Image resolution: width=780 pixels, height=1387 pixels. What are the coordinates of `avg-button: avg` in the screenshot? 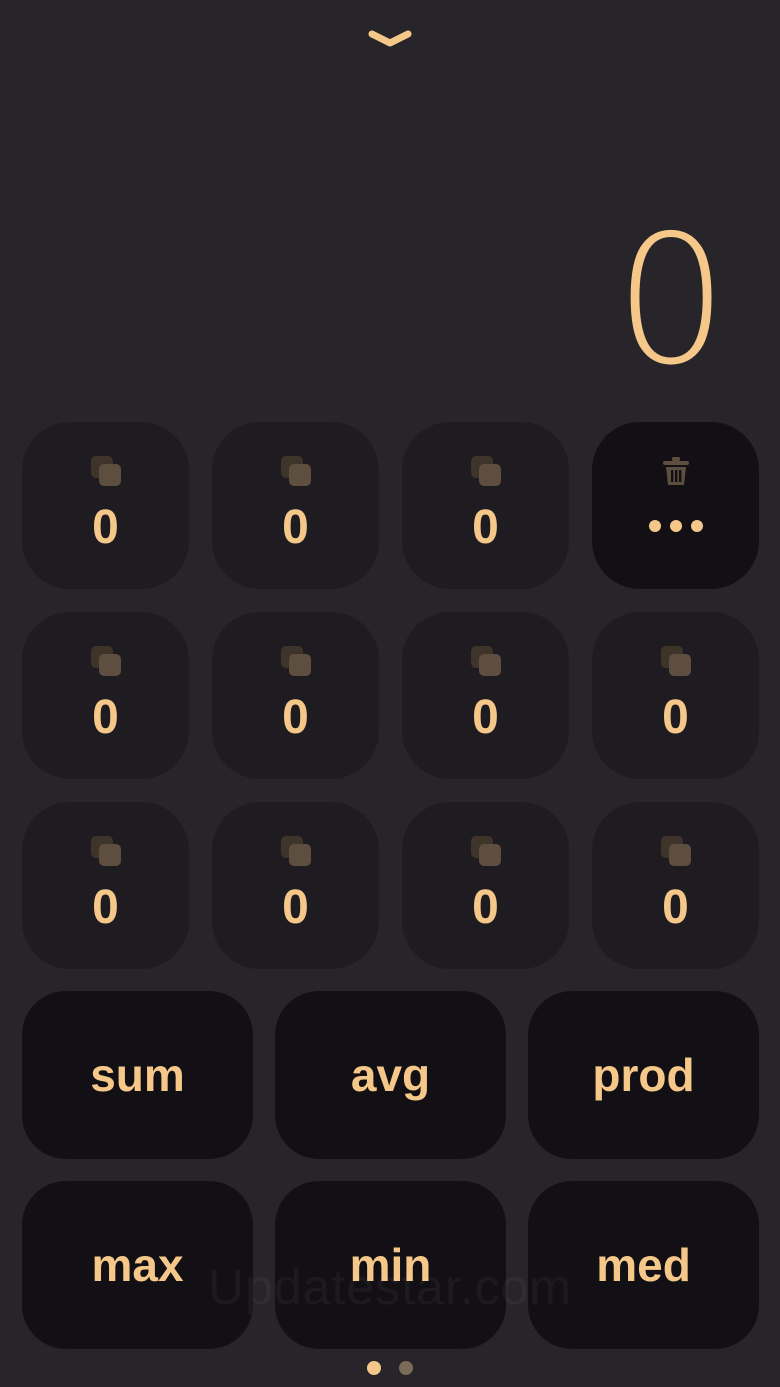 It's located at (390, 1075).